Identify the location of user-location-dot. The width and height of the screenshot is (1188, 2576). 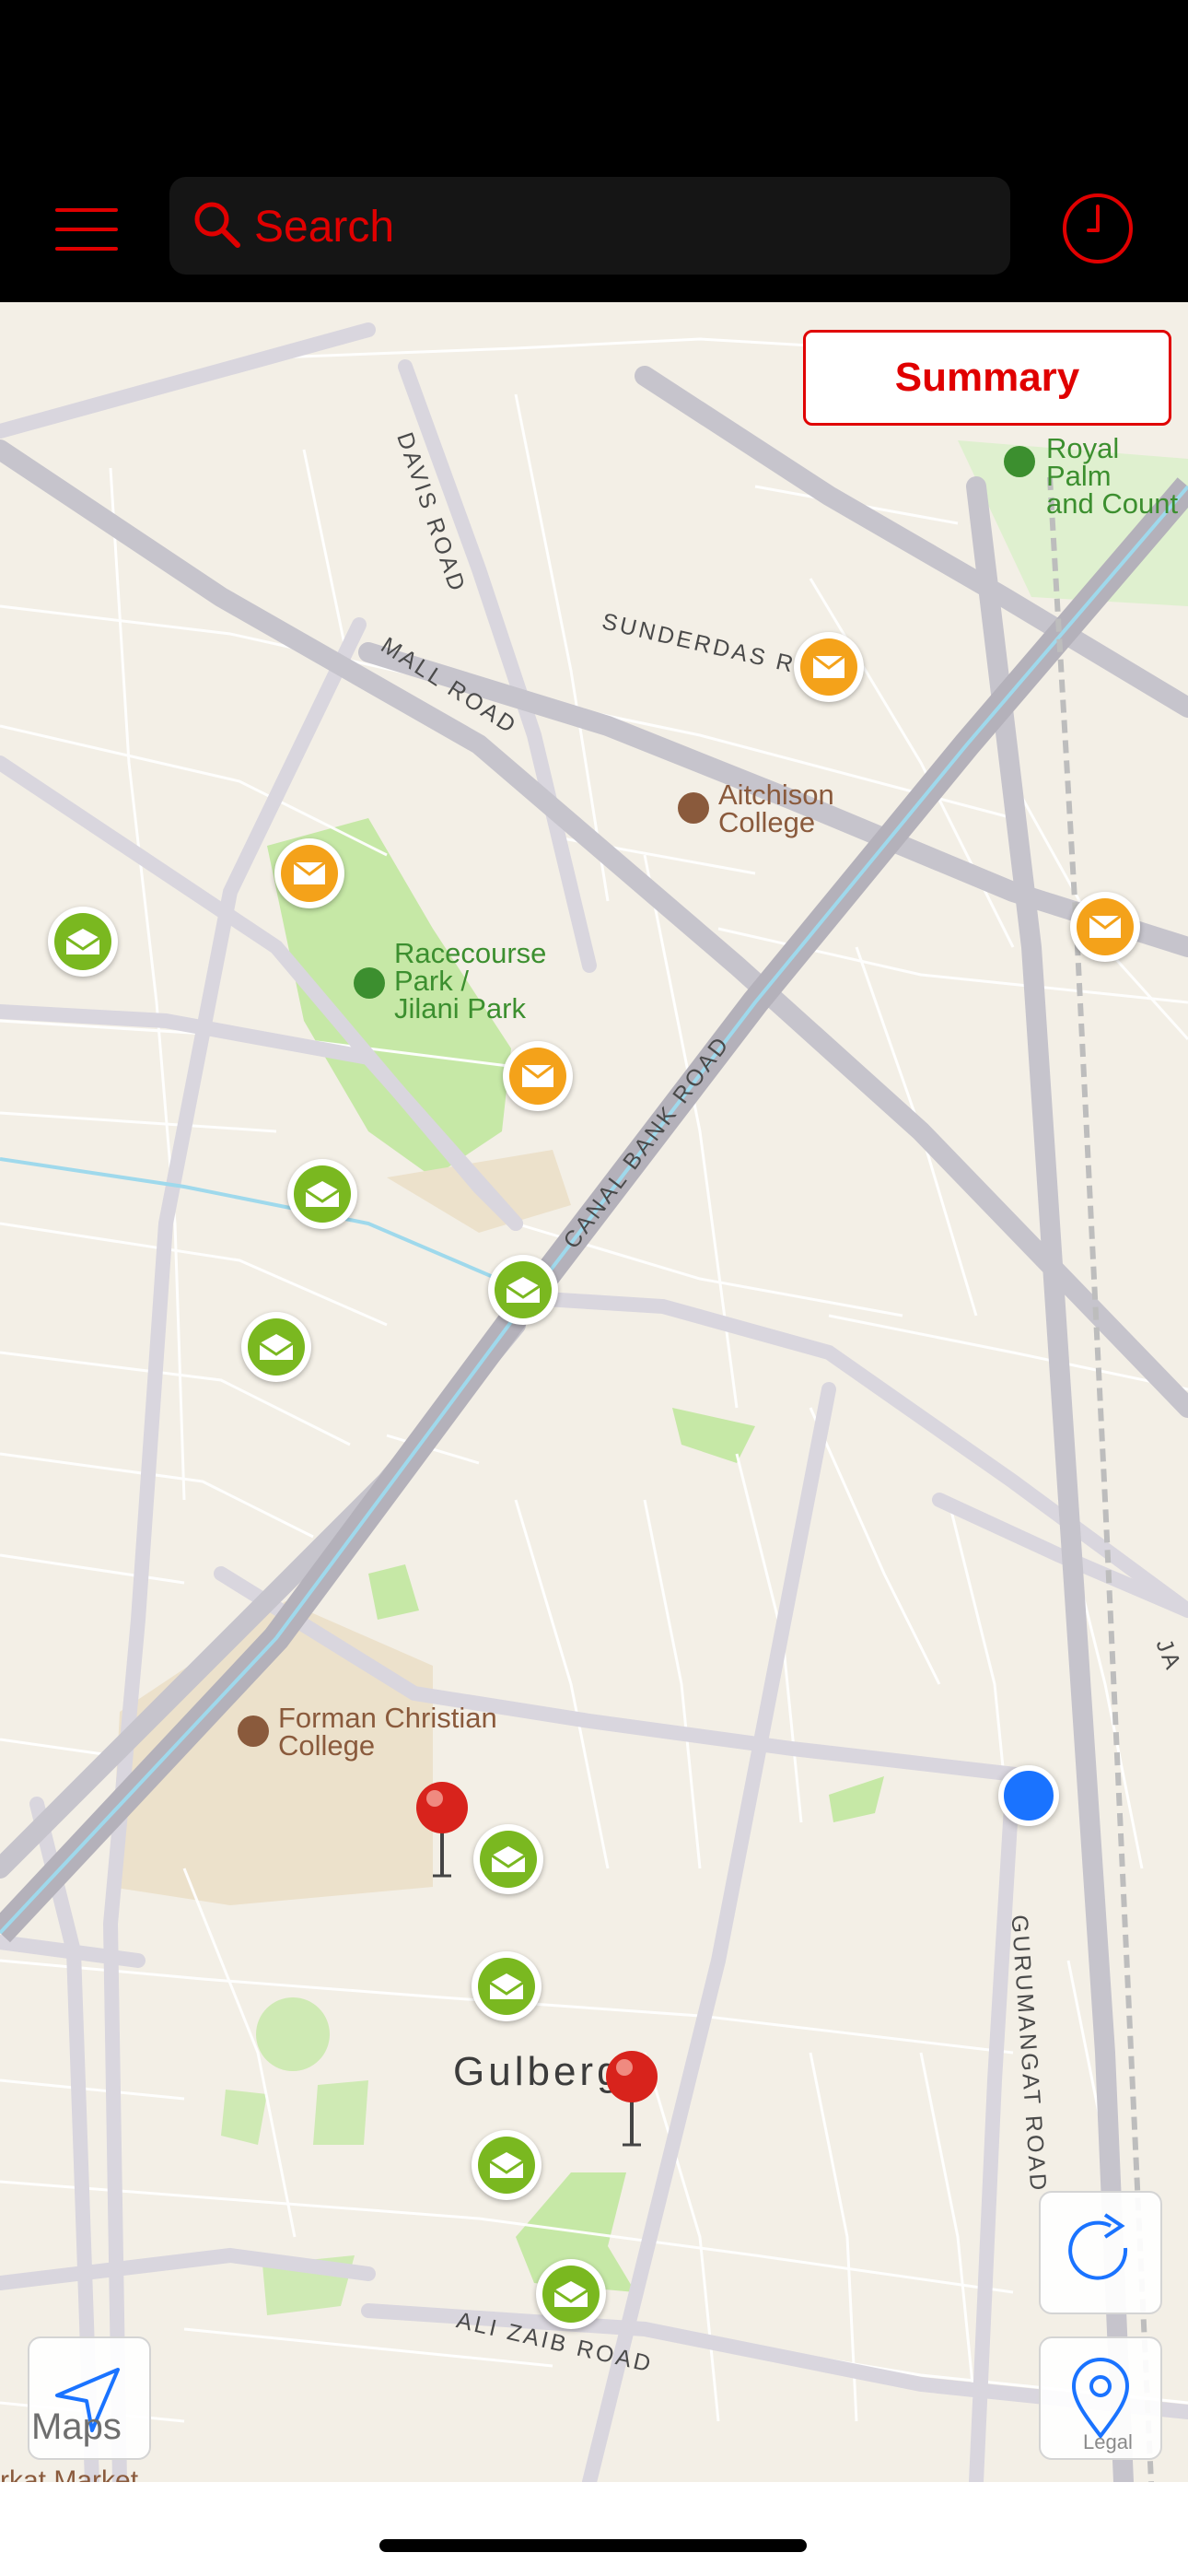
(1028, 1795).